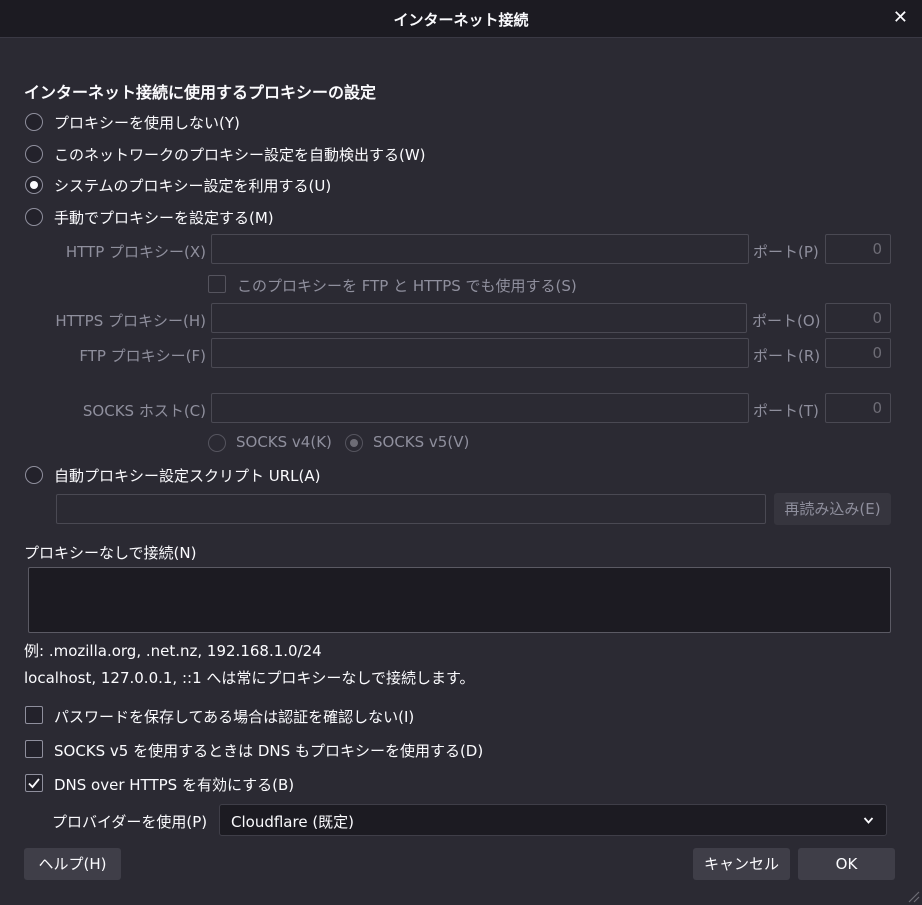 The width and height of the screenshot is (922, 905). Describe the element at coordinates (72, 864) in the screenshot. I see `help-button: ヘルプ(H)` at that location.